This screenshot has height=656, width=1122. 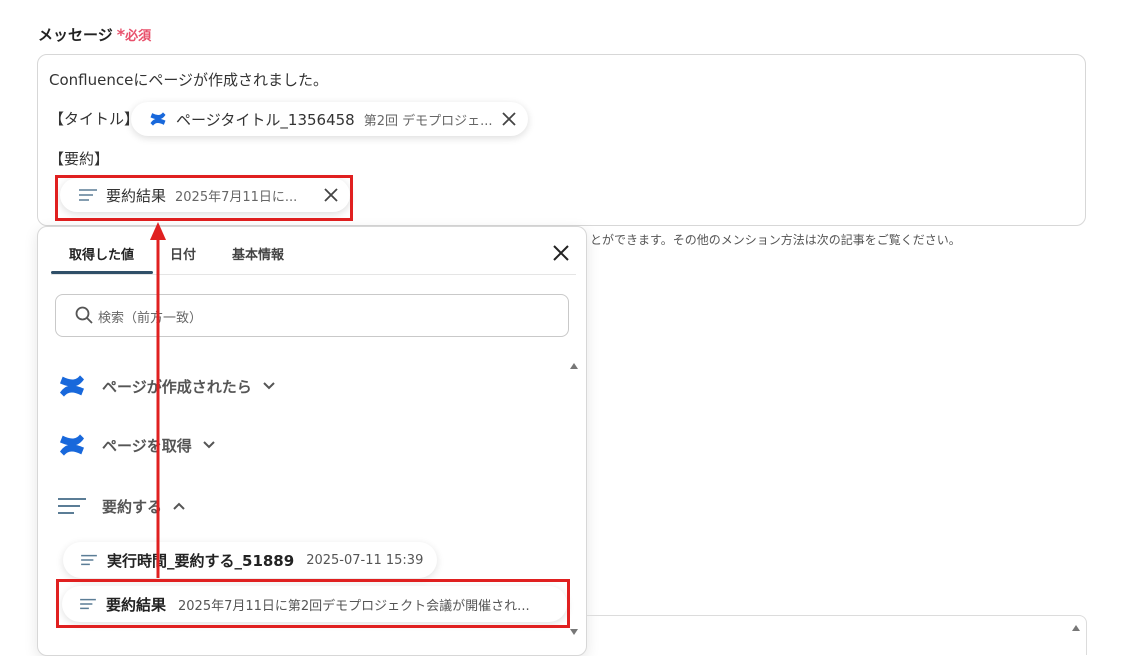 What do you see at coordinates (84, 315) in the screenshot?
I see `search-icon` at bounding box center [84, 315].